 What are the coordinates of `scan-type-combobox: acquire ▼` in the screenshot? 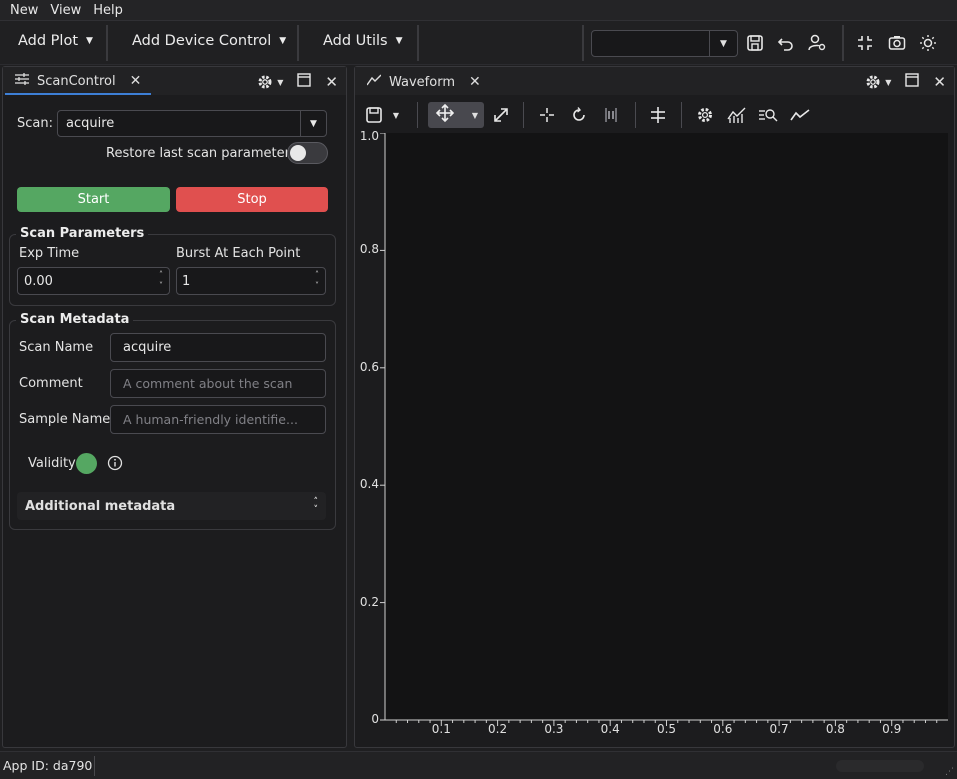 It's located at (192, 123).